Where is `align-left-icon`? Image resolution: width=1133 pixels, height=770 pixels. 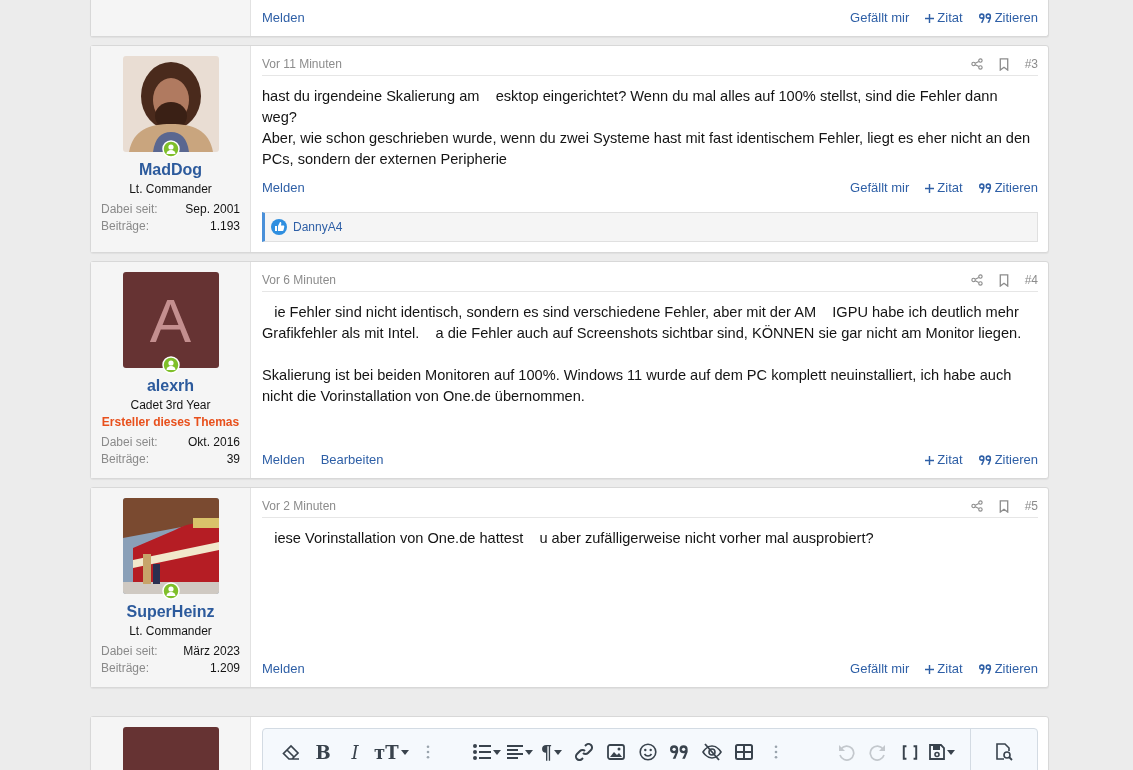 align-left-icon is located at coordinates (514, 752).